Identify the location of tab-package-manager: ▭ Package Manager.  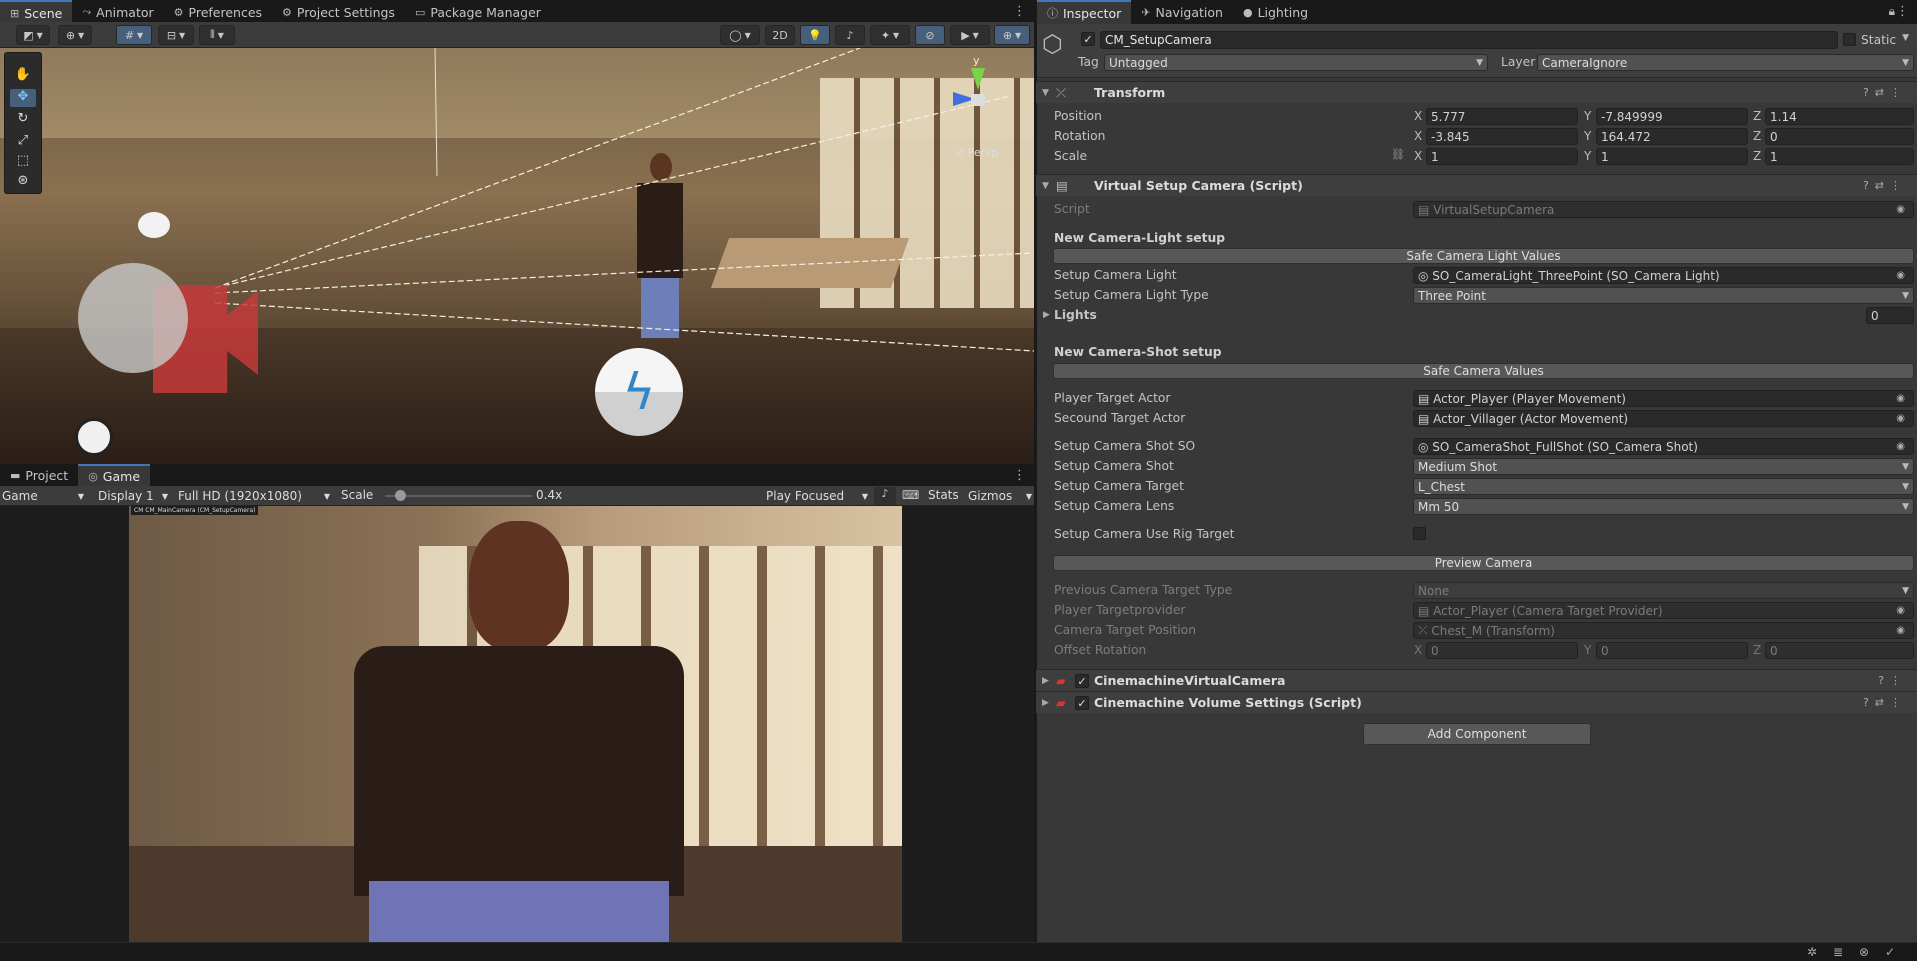
(478, 12).